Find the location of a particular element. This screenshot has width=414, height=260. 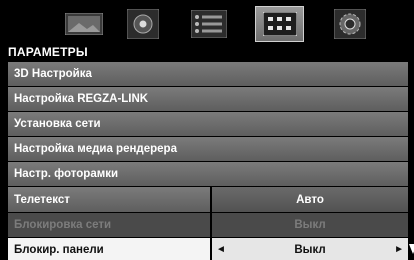

menu-item-network-lock: Блокировка сети Выкл is located at coordinates (208, 224).